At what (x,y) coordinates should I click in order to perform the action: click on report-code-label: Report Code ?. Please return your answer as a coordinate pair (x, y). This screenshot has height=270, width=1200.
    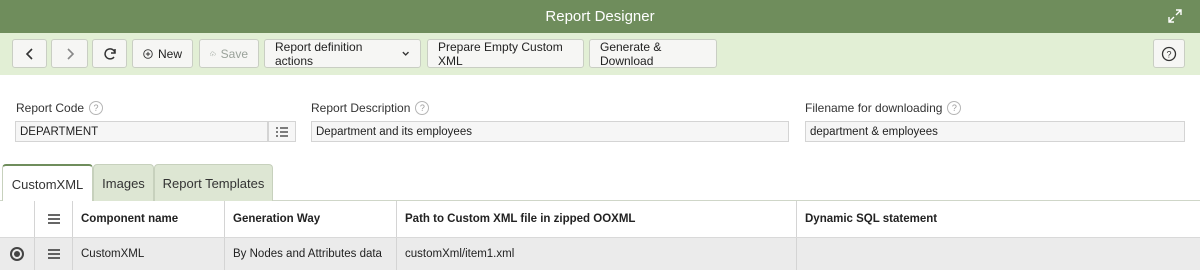
    Looking at the image, I should click on (60, 108).